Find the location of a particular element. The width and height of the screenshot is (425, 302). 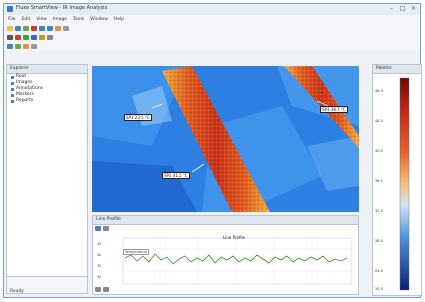

spot-marker-icon is located at coordinates (18, 37).